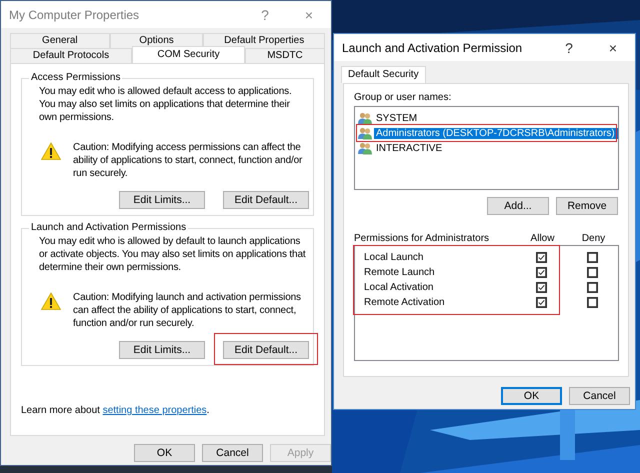  I want to click on tab: General, so click(60, 40).